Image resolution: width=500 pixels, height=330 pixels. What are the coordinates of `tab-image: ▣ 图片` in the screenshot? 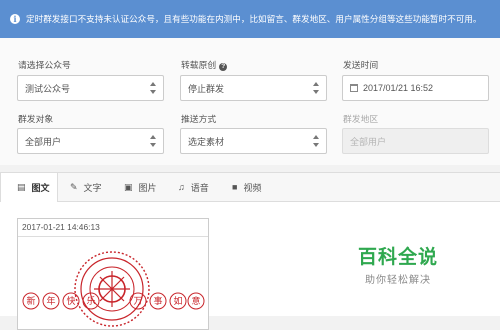 It's located at (140, 187).